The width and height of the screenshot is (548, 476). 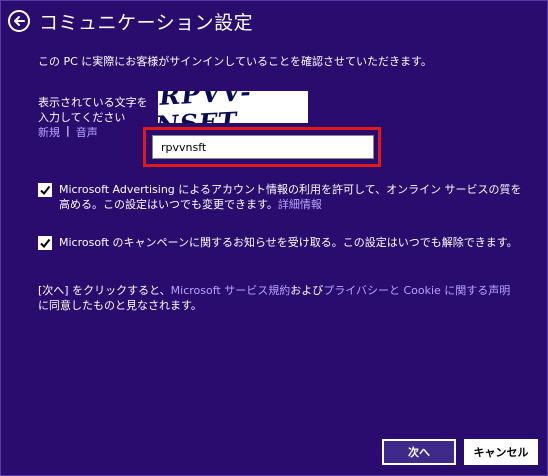 What do you see at coordinates (263, 147) in the screenshot?
I see `captcha-input` at bounding box center [263, 147].